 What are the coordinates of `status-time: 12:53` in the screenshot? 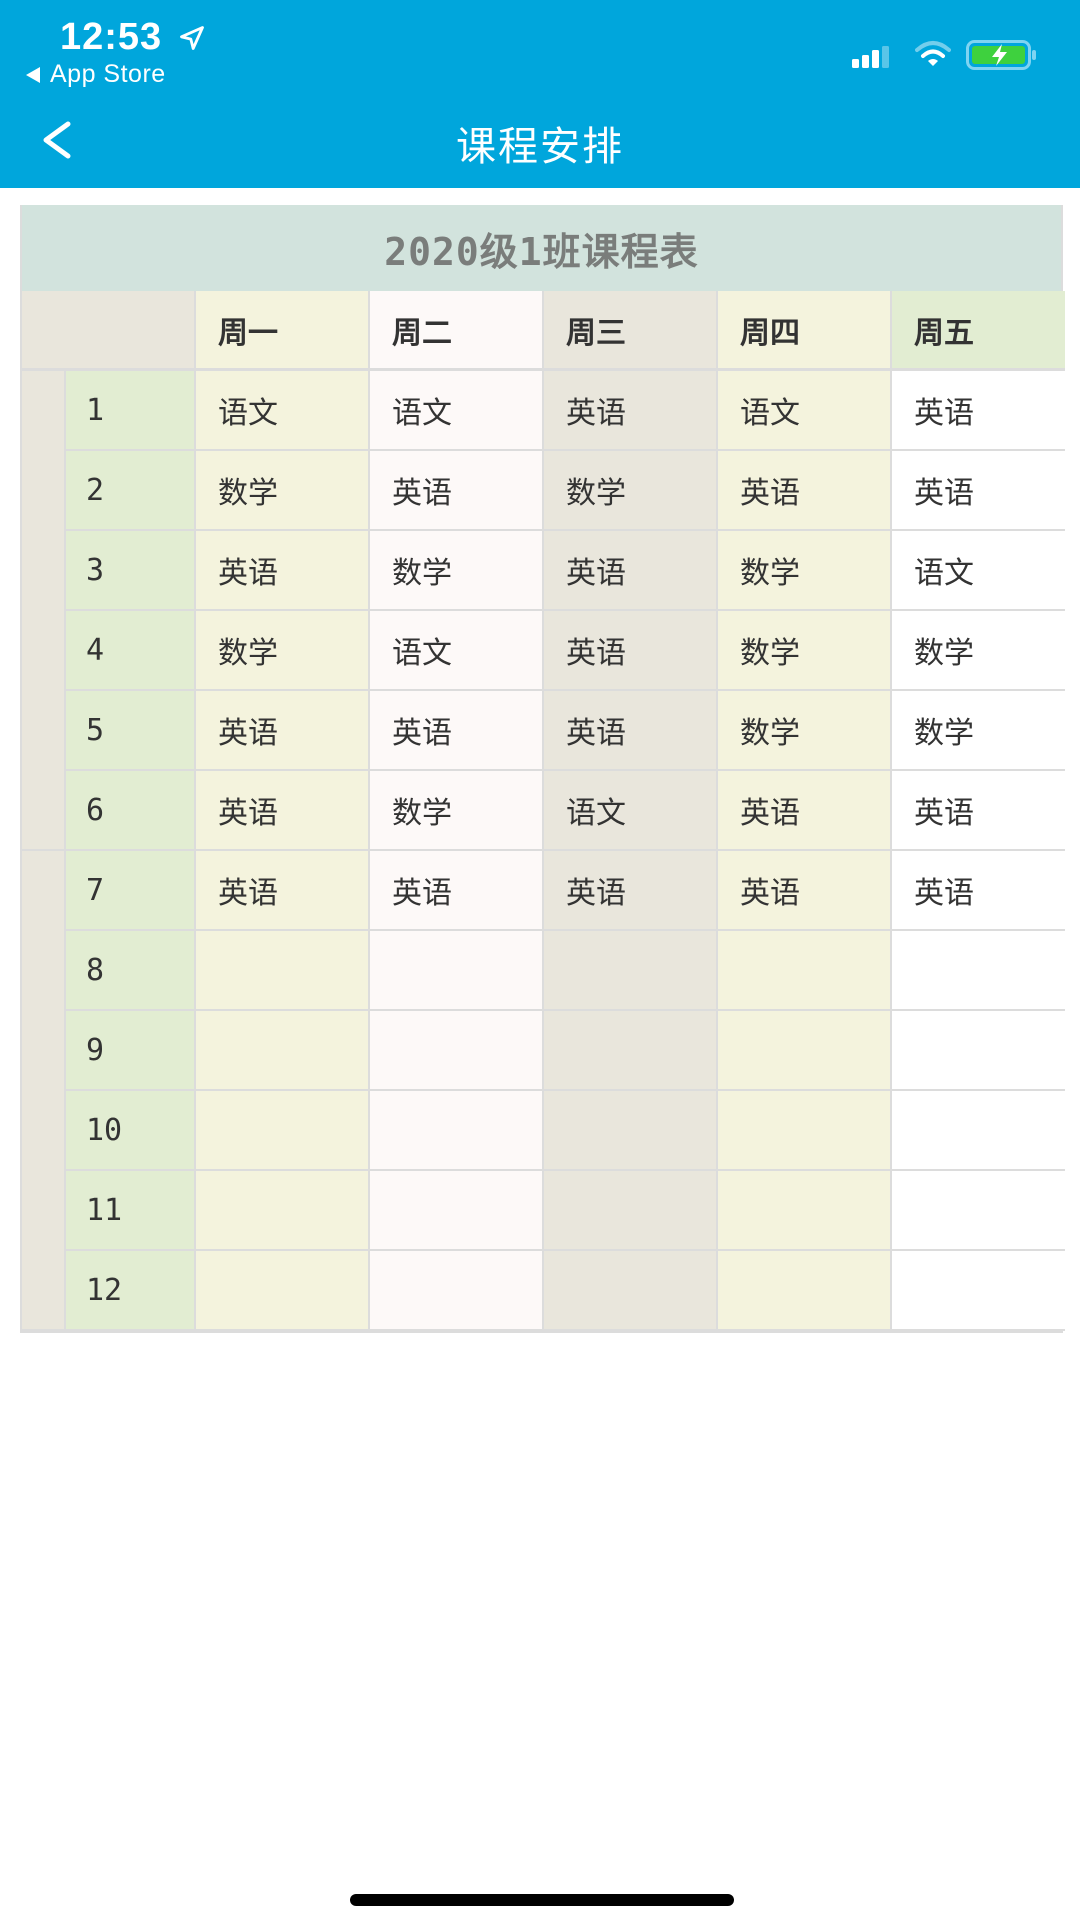 It's located at (111, 37).